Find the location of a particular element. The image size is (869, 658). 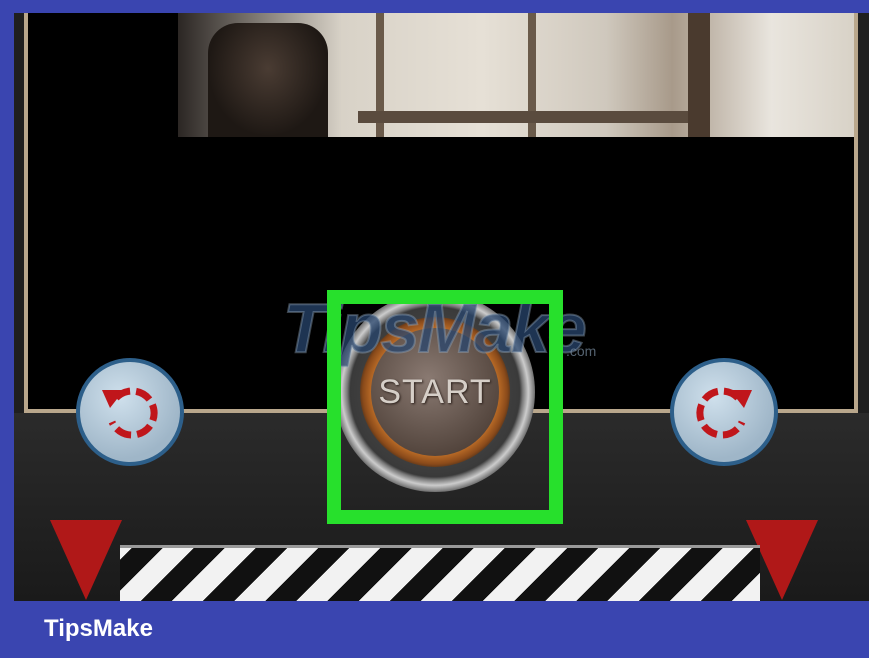

undo-arrow-icon is located at coordinates (130, 413).